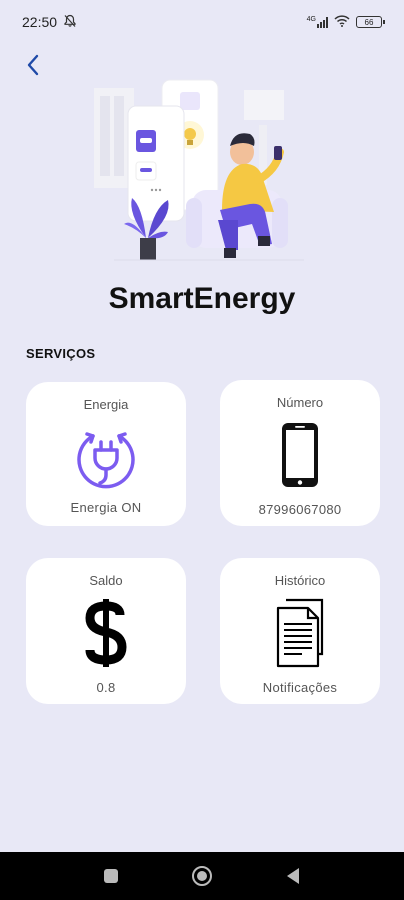 The height and width of the screenshot is (900, 404). I want to click on card-value: Notificações, so click(300, 687).